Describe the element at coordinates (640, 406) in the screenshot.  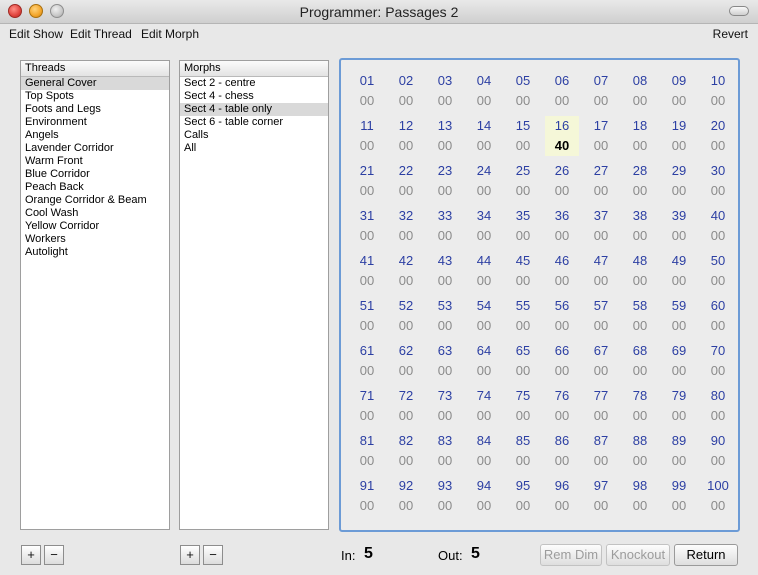
I see `channel-cell: 78 00` at that location.